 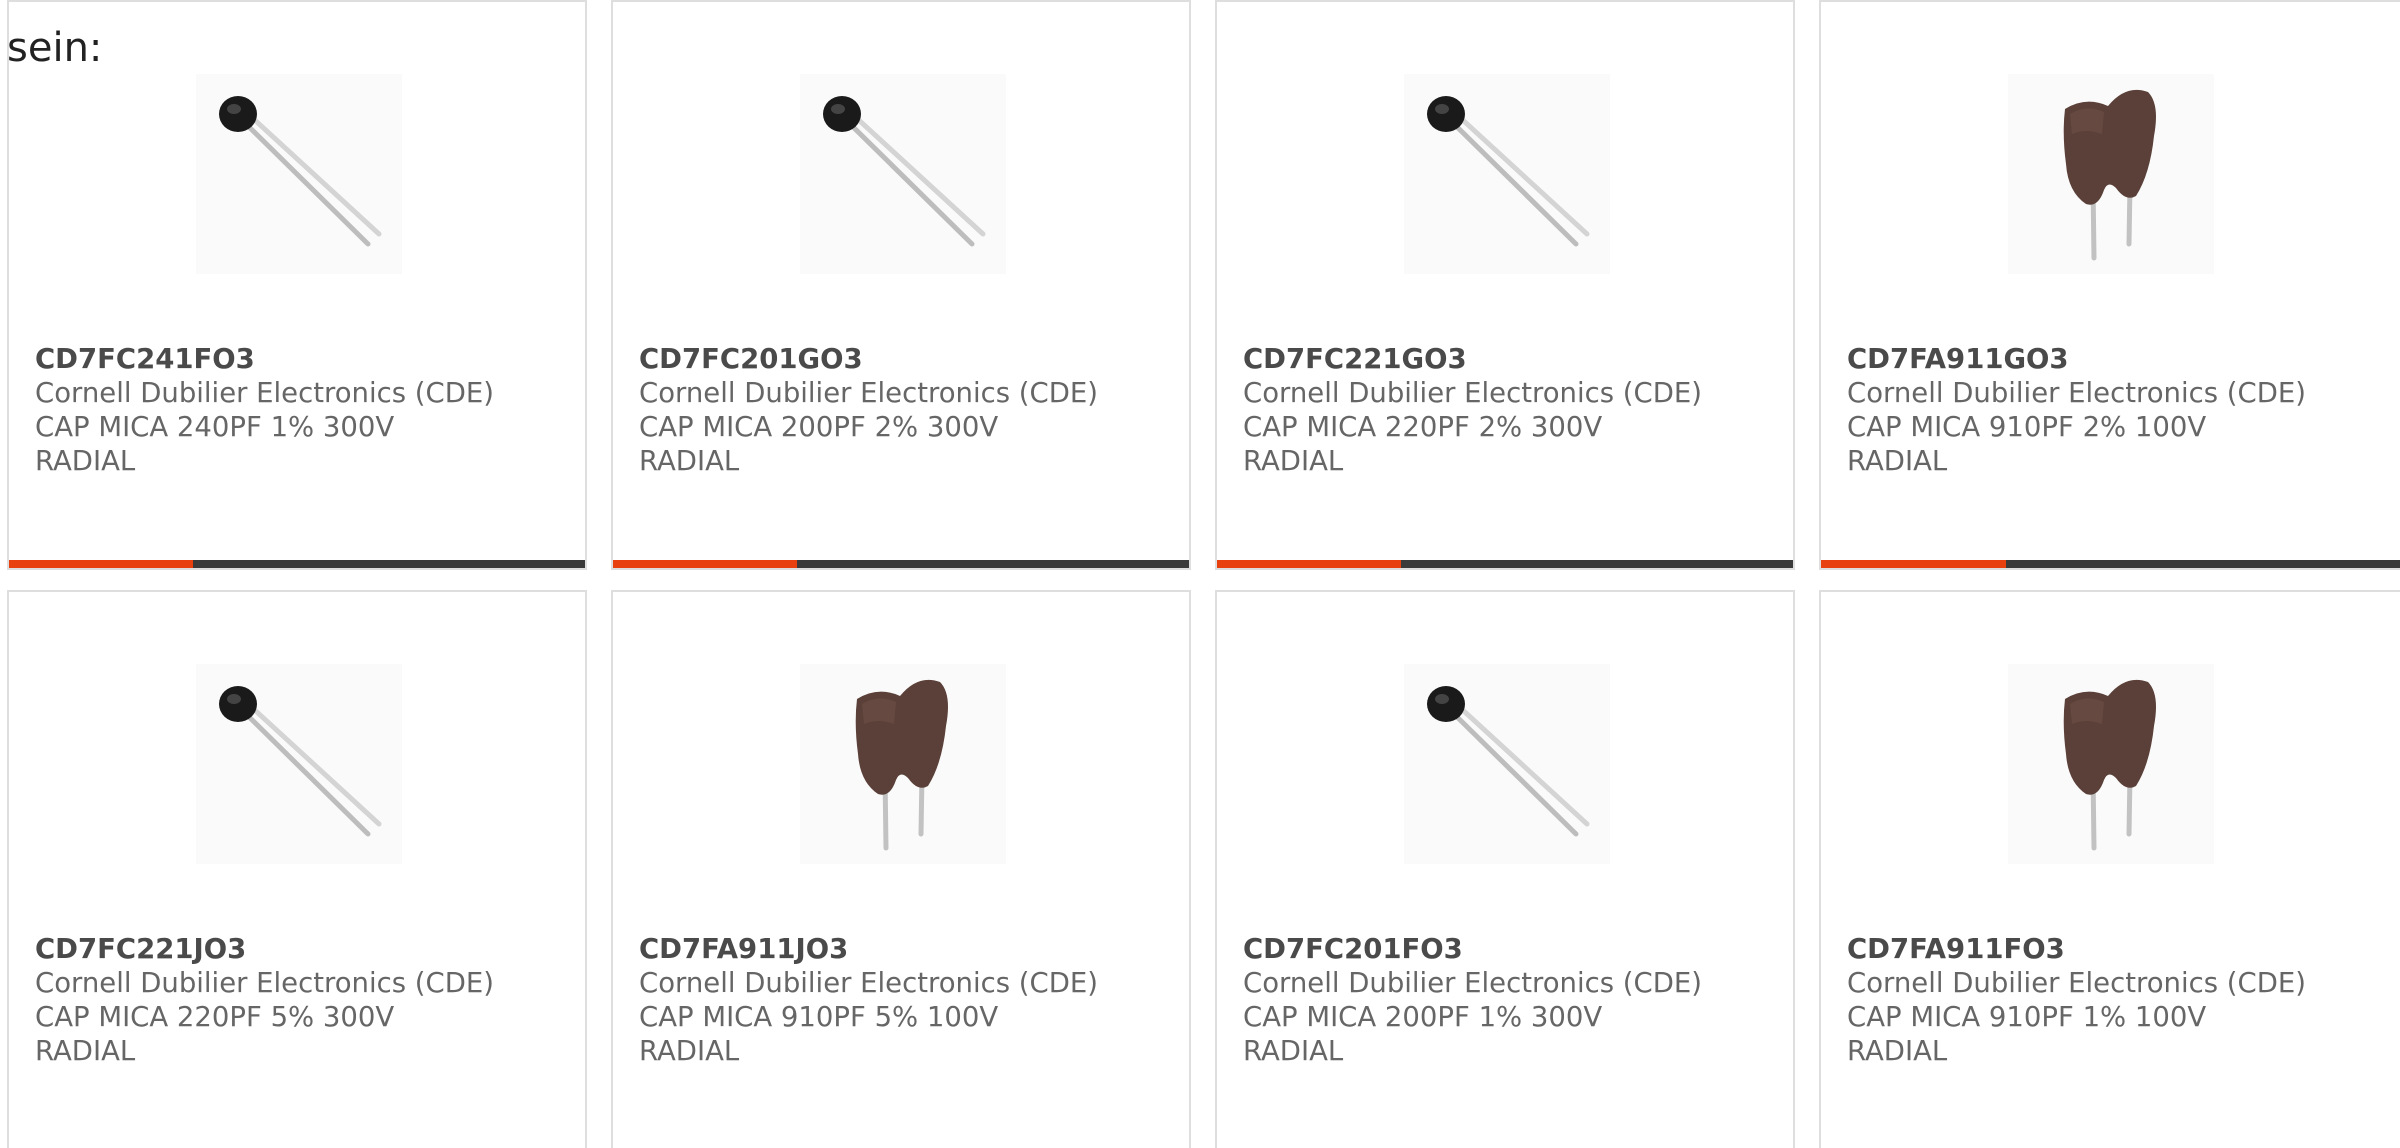 What do you see at coordinates (909, 949) in the screenshot?
I see `part-number-link: CD7FA911JO3` at bounding box center [909, 949].